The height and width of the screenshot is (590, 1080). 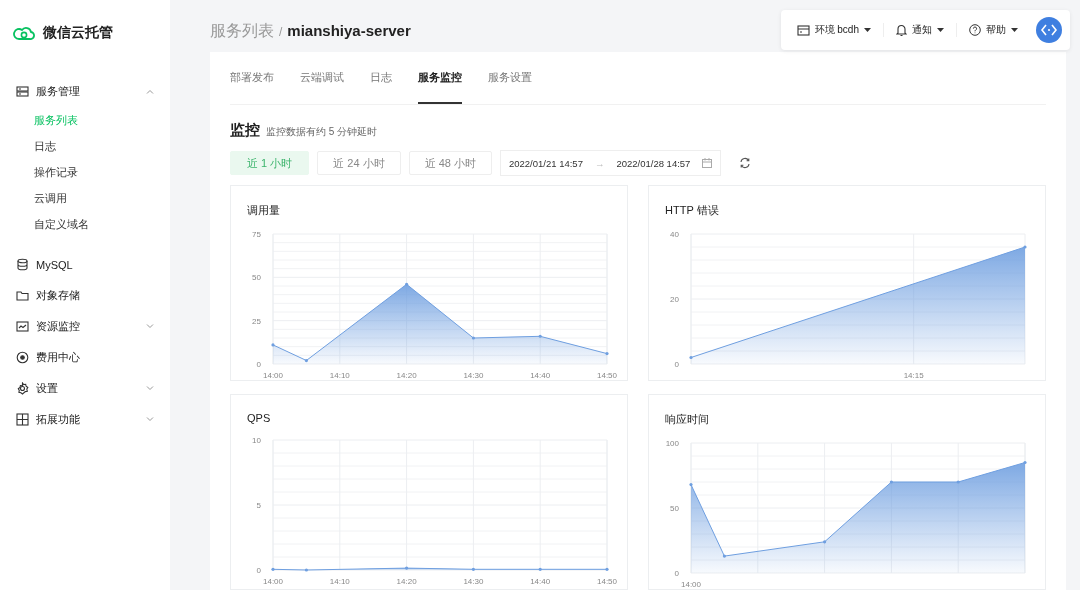 What do you see at coordinates (450, 163) in the screenshot?
I see `time-range-button: 近 48 小时` at bounding box center [450, 163].